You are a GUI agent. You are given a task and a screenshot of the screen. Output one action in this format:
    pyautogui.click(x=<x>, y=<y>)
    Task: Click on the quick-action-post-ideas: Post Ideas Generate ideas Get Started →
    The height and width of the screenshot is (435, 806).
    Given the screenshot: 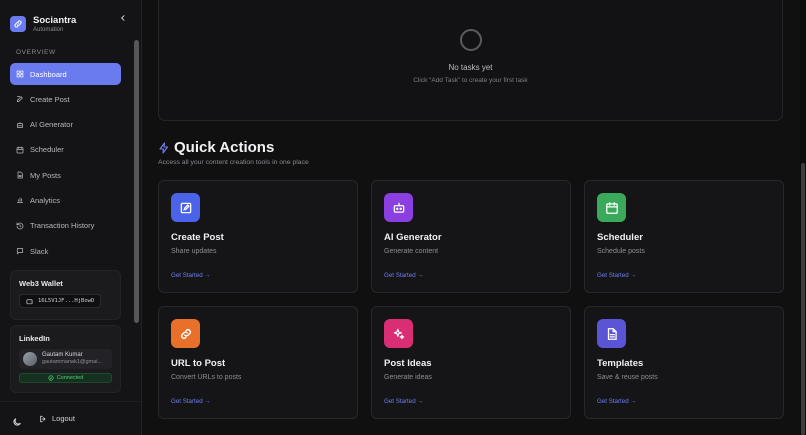 What is the action you would take?
    pyautogui.click(x=471, y=362)
    